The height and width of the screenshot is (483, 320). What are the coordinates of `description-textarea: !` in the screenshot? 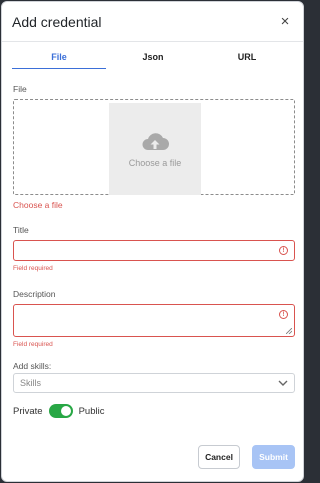 It's located at (154, 320).